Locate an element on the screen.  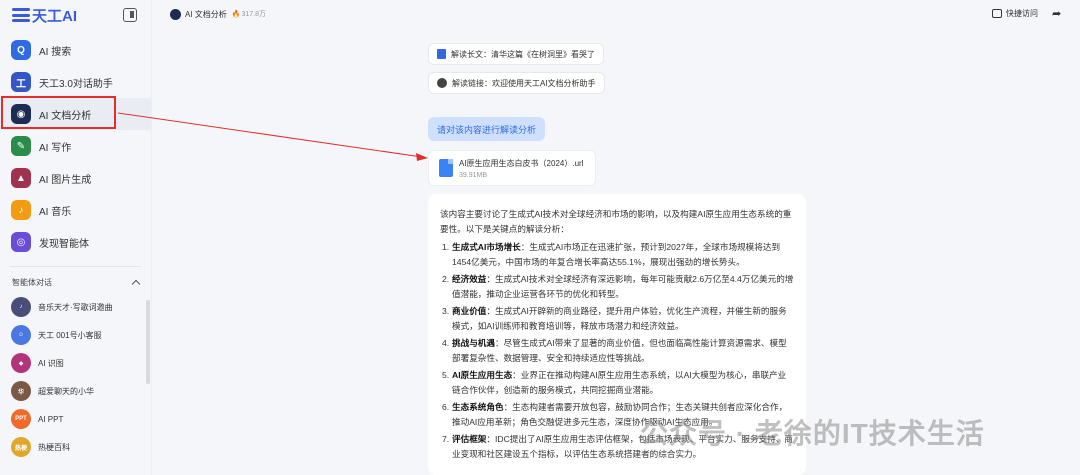
arrow-line is located at coordinates (270, 135).